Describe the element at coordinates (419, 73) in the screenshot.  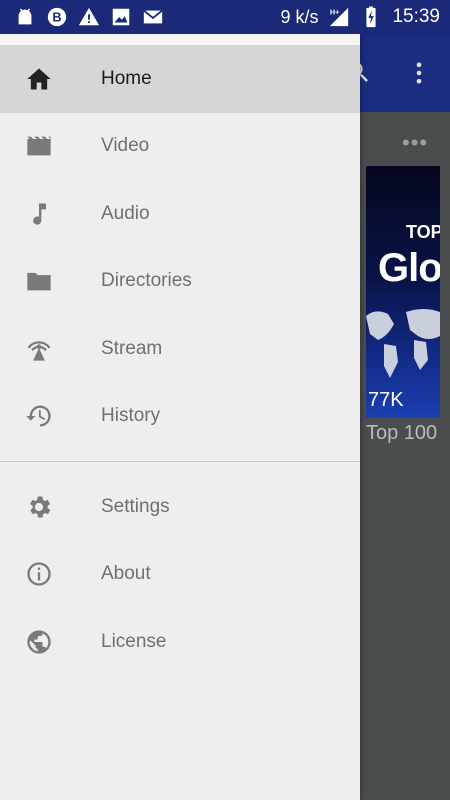
I see `overflow-menu-icon` at that location.